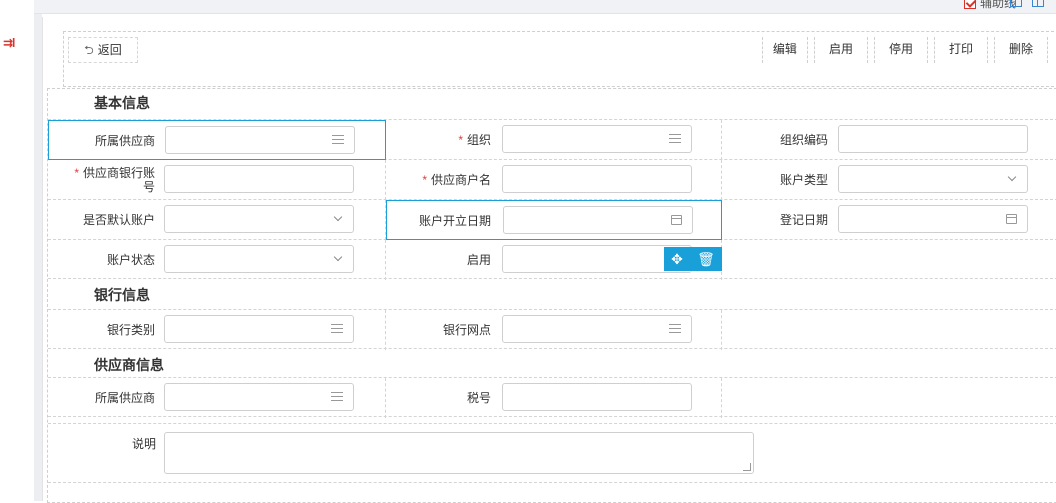 This screenshot has height=503, width=1056. I want to click on open-date-picker, so click(598, 220).